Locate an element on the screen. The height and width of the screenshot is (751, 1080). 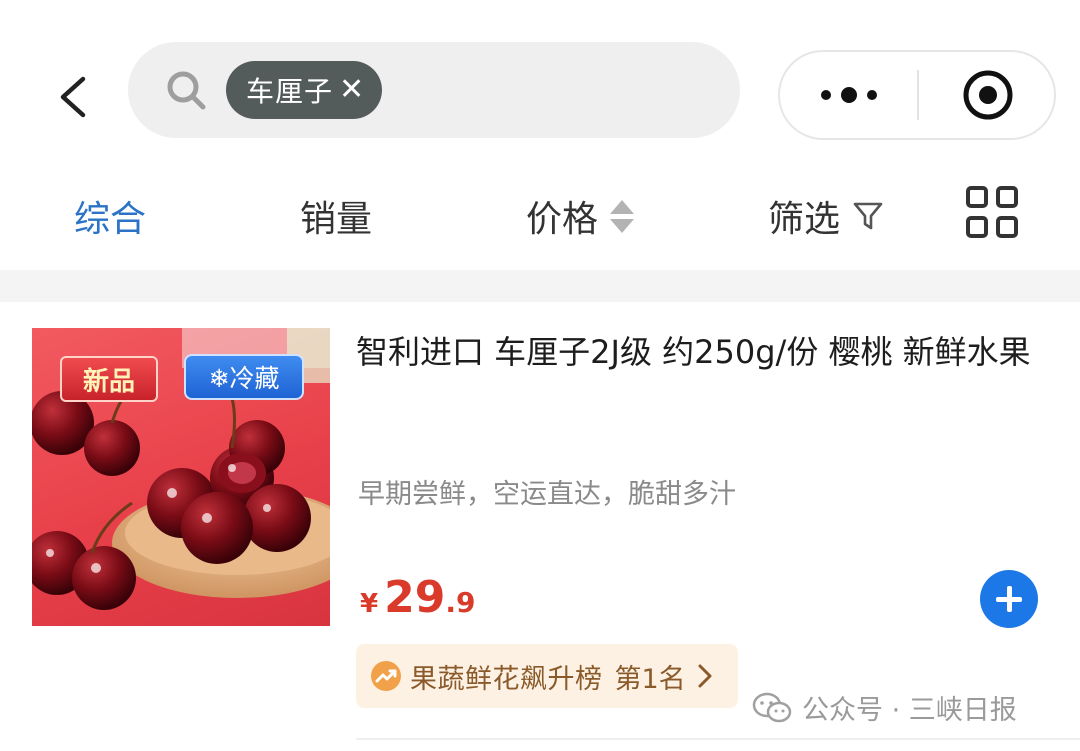
grid-view-icon is located at coordinates (993, 213).